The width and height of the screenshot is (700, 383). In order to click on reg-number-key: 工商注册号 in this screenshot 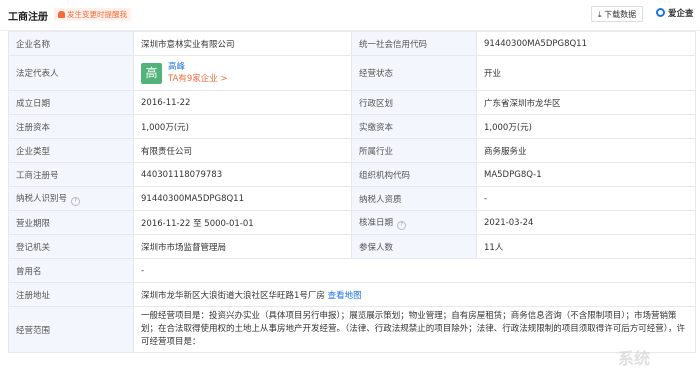, I will do `click(71, 174)`.